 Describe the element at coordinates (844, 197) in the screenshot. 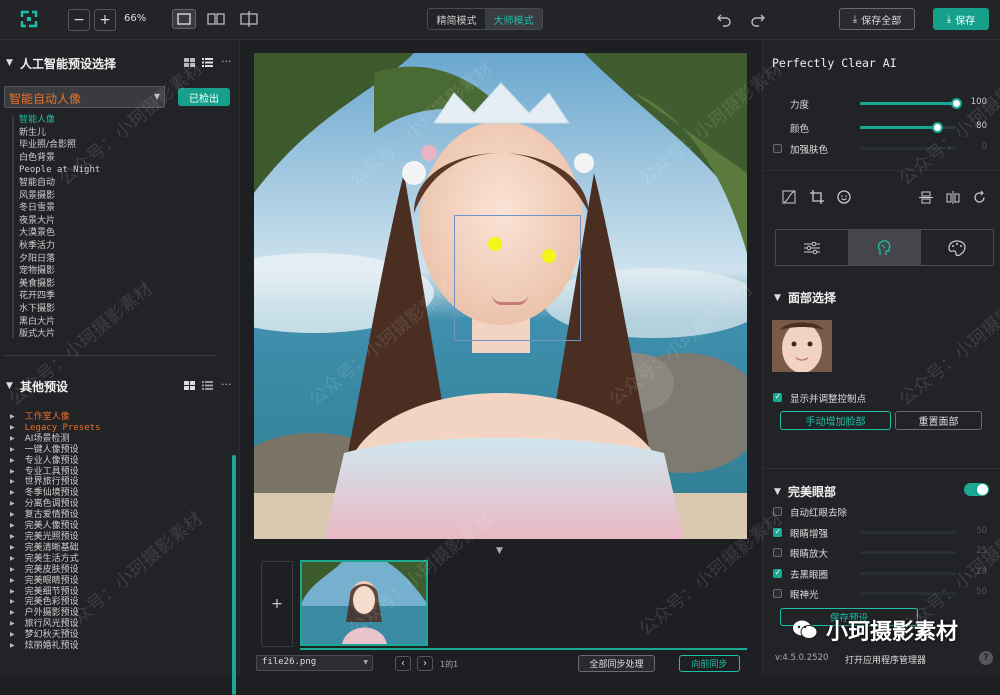

I see `face-icon` at that location.